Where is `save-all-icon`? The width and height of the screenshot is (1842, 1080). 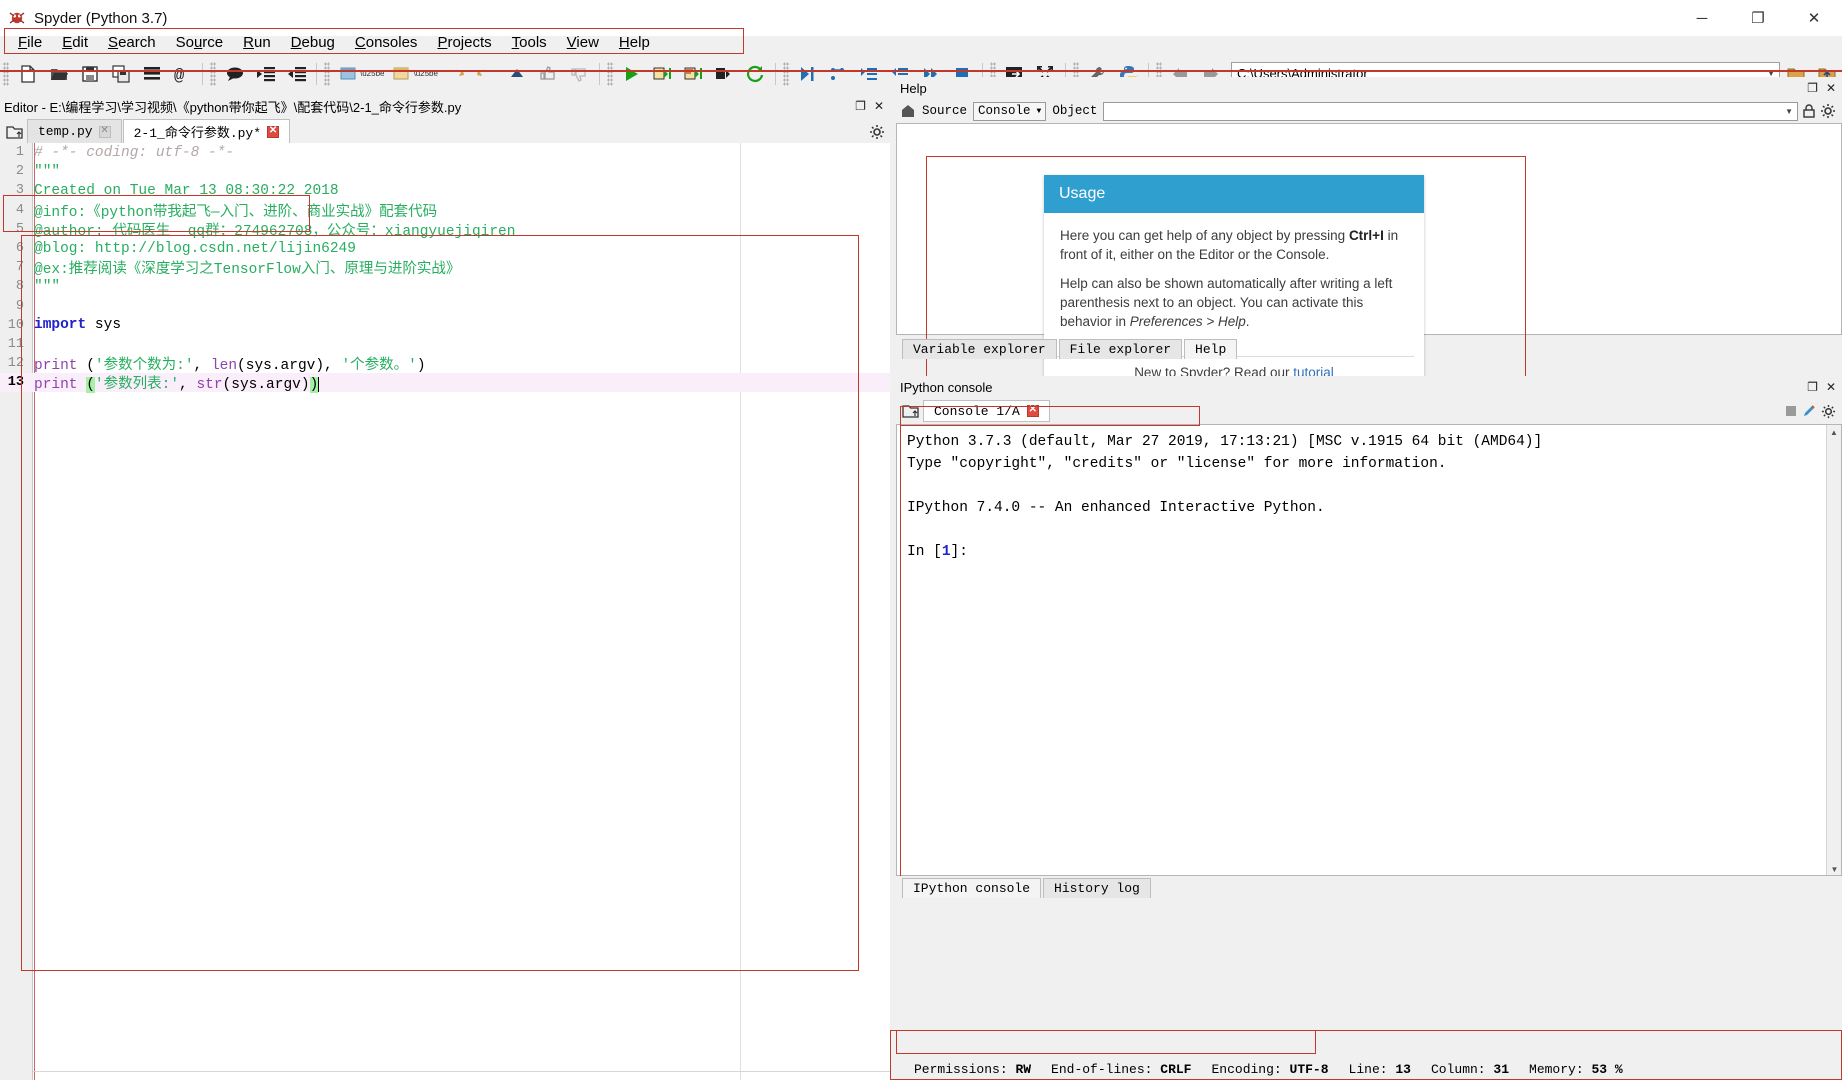
save-all-icon is located at coordinates (120, 73).